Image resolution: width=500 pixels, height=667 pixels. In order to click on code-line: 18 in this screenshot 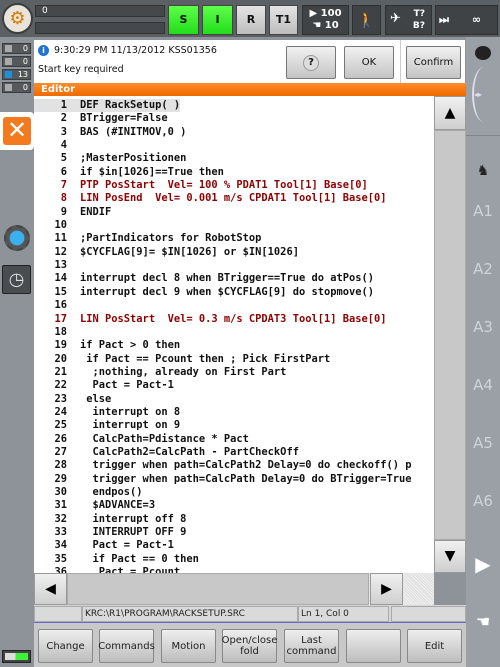, I will do `click(234, 332)`.